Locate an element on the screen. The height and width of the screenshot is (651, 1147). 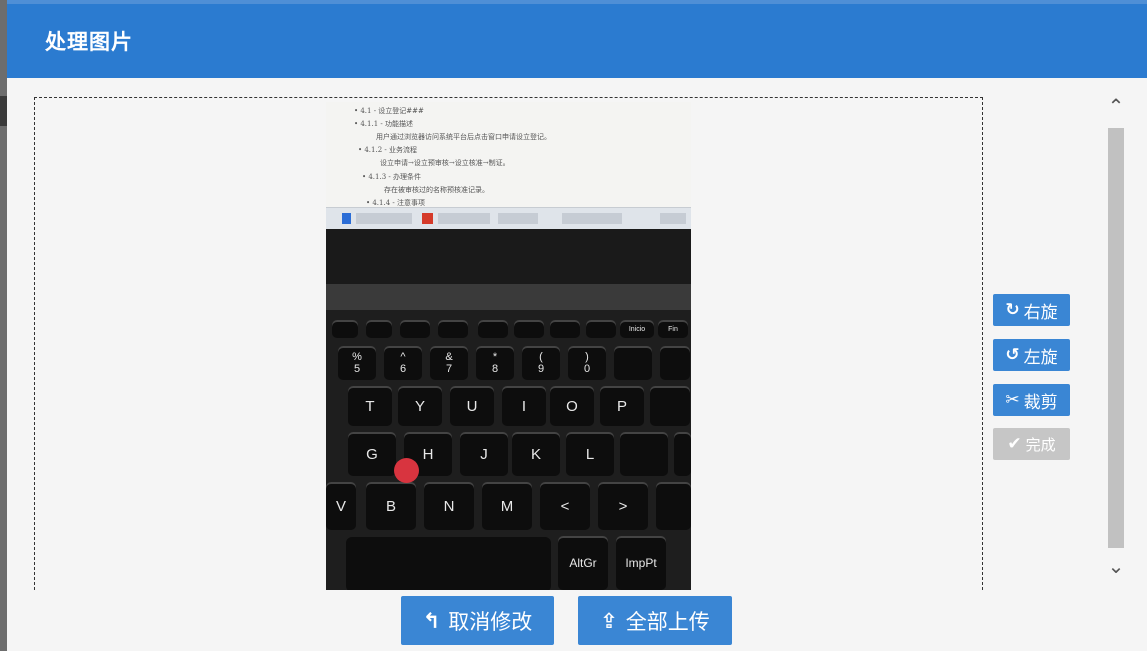
doc-line: 用户通过浏览器访问系统平台后点击窗口申请设立登记。 is located at coordinates (463, 137).